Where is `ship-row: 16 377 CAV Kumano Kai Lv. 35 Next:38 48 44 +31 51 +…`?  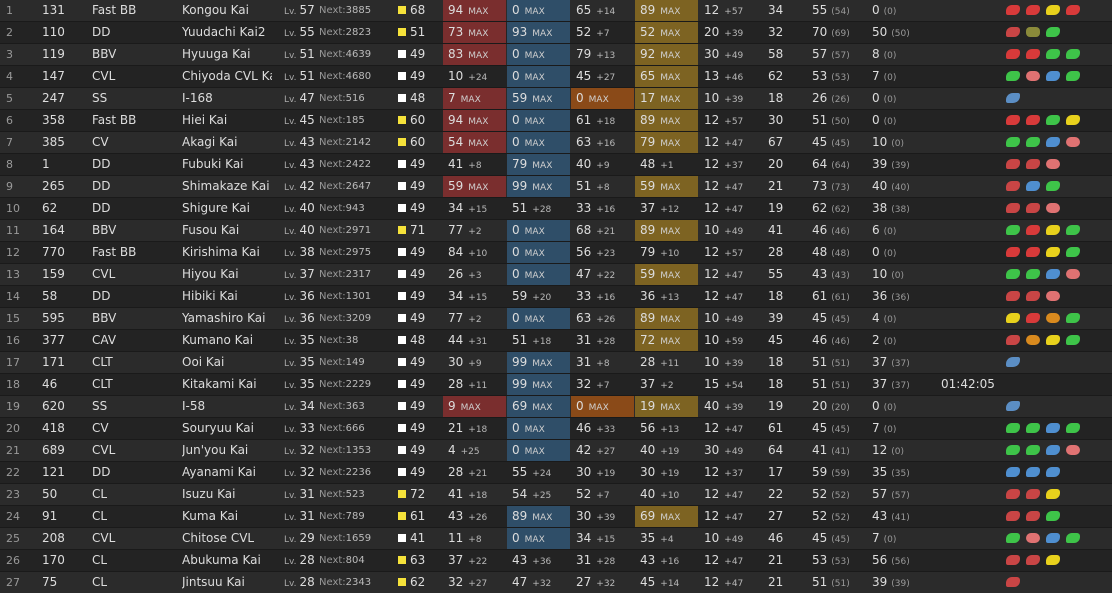
ship-row: 16 377 CAV Kumano Kai Lv. 35 Next:38 48 44 +31 51 +… is located at coordinates (556, 341).